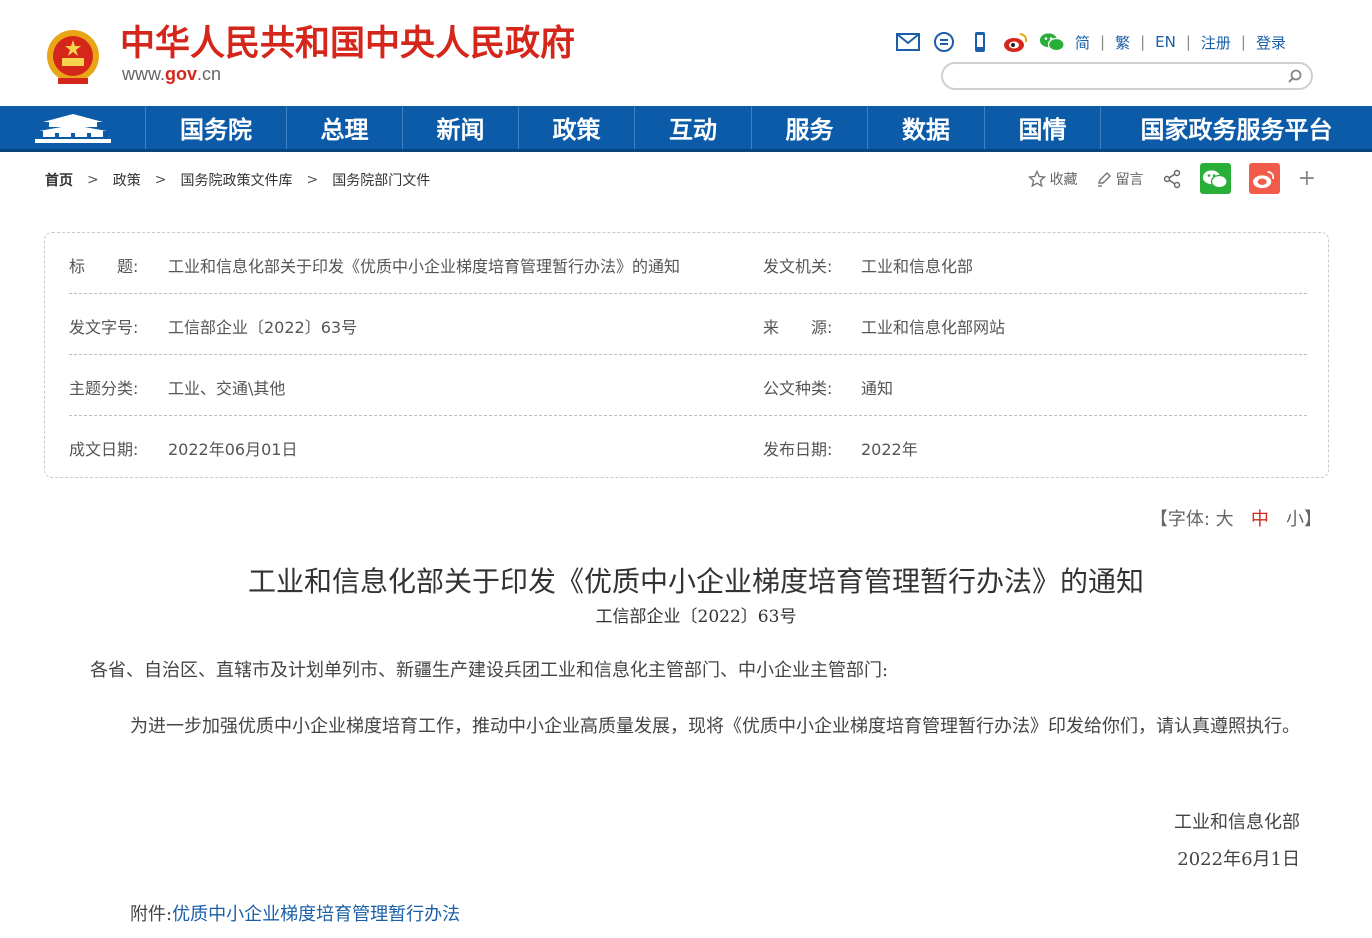 Image resolution: width=1372 pixels, height=938 pixels. What do you see at coordinates (688, 446) in the screenshot?
I see `info-row: 成文日期: 2022年06月01日 发布日期: 2022年` at bounding box center [688, 446].